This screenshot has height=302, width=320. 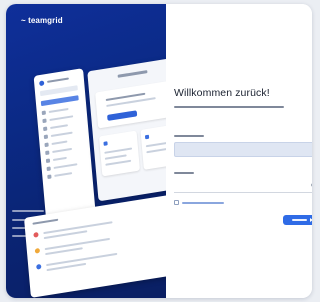 What do you see at coordinates (189, 136) in the screenshot?
I see `email-label` at bounding box center [189, 136].